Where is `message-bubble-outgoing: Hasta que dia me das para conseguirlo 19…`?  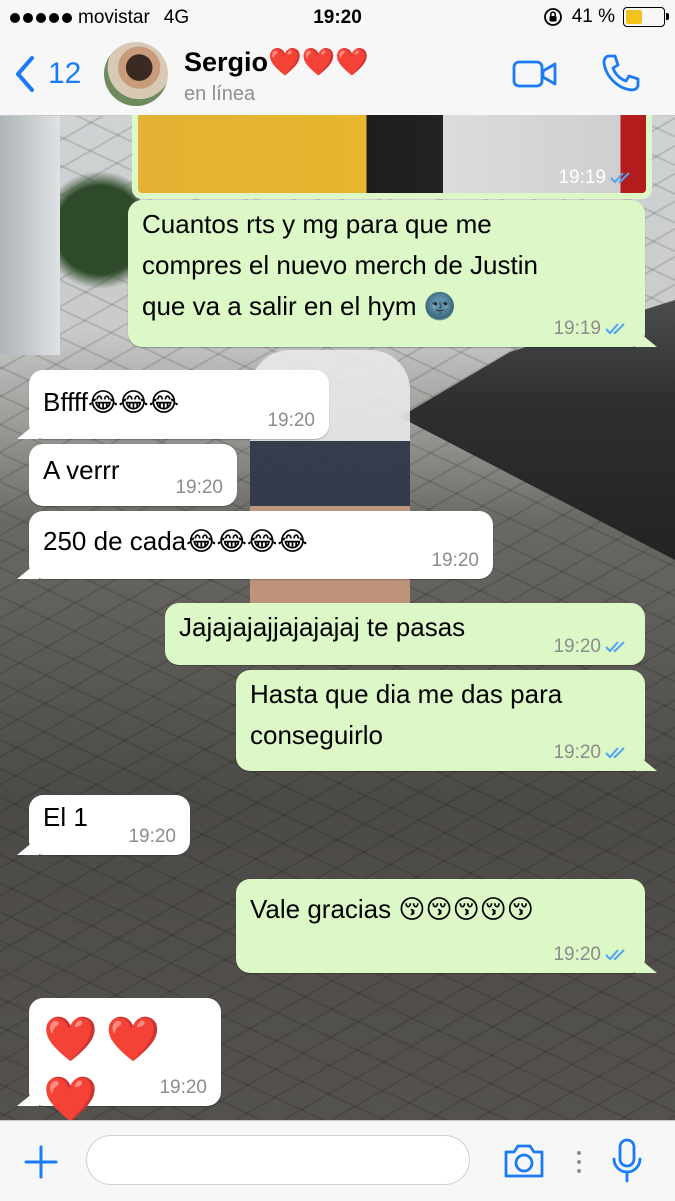 message-bubble-outgoing: Hasta que dia me das para conseguirlo 19… is located at coordinates (440, 720).